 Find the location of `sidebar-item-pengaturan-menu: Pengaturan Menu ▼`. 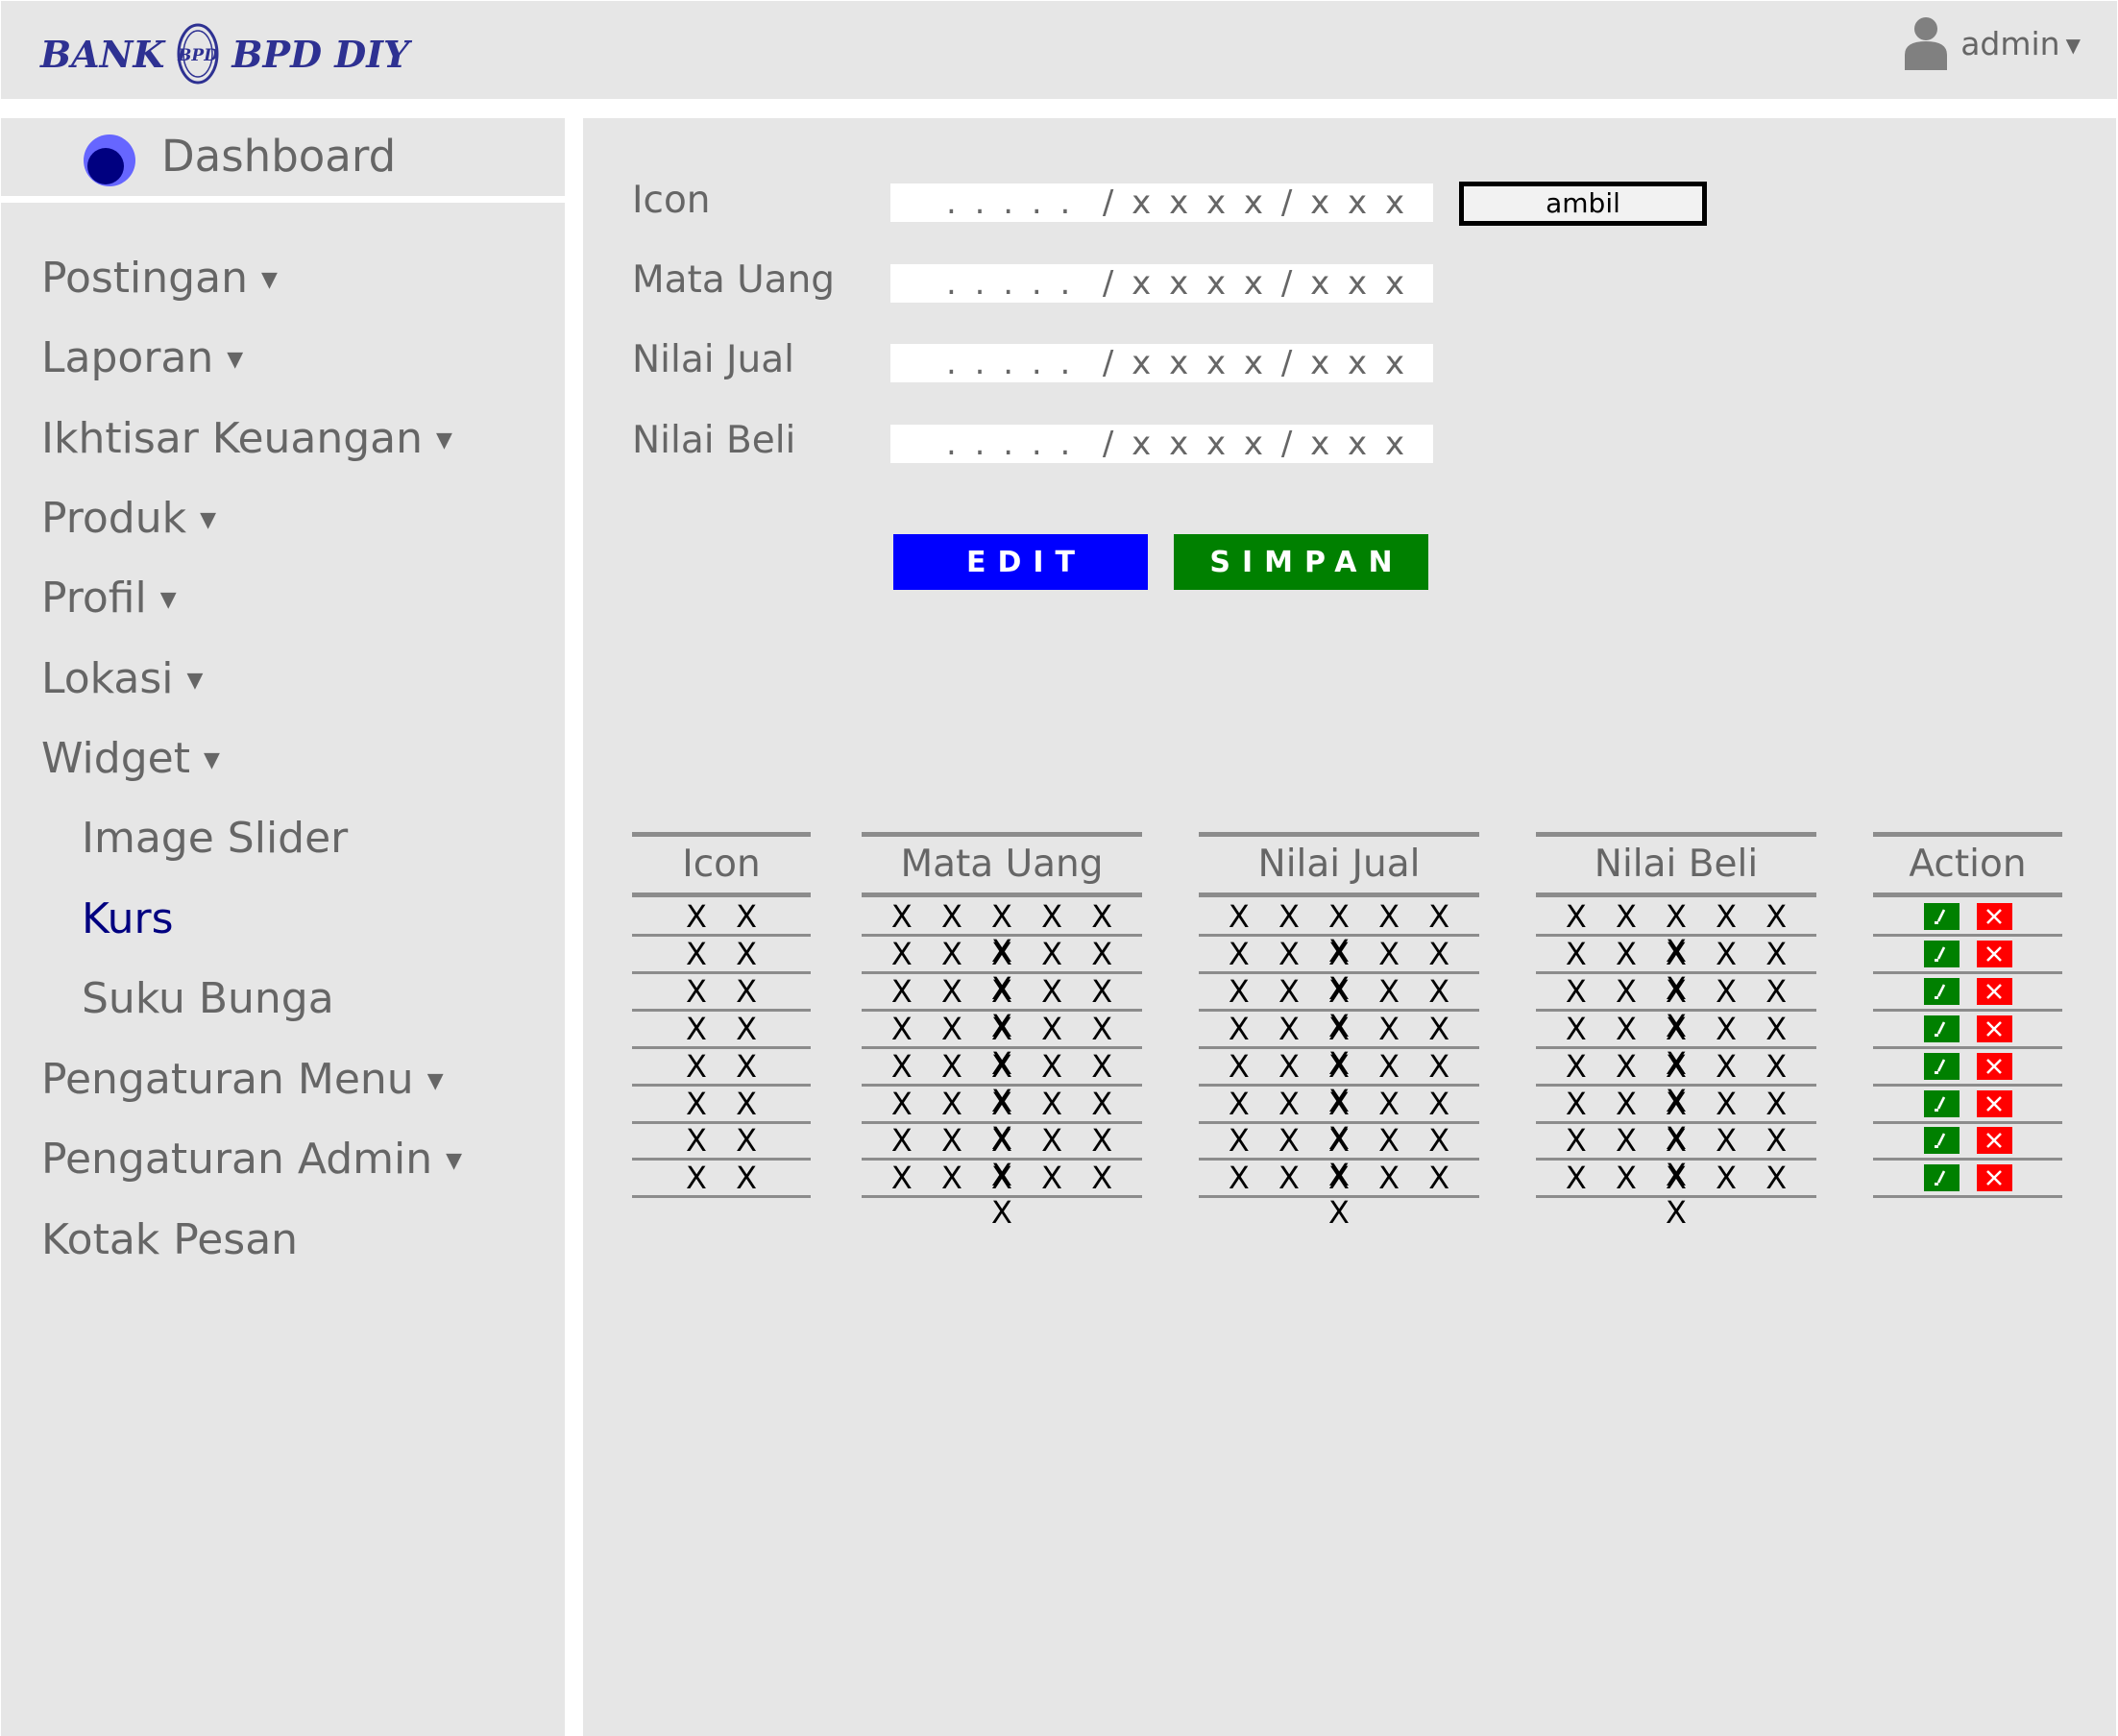

sidebar-item-pengaturan-menu: Pengaturan Menu ▼ is located at coordinates (242, 1080).